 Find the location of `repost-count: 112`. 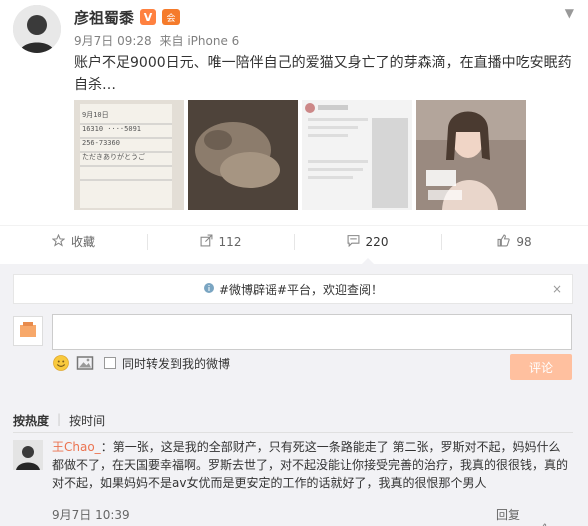

repost-count: 112 is located at coordinates (230, 241).